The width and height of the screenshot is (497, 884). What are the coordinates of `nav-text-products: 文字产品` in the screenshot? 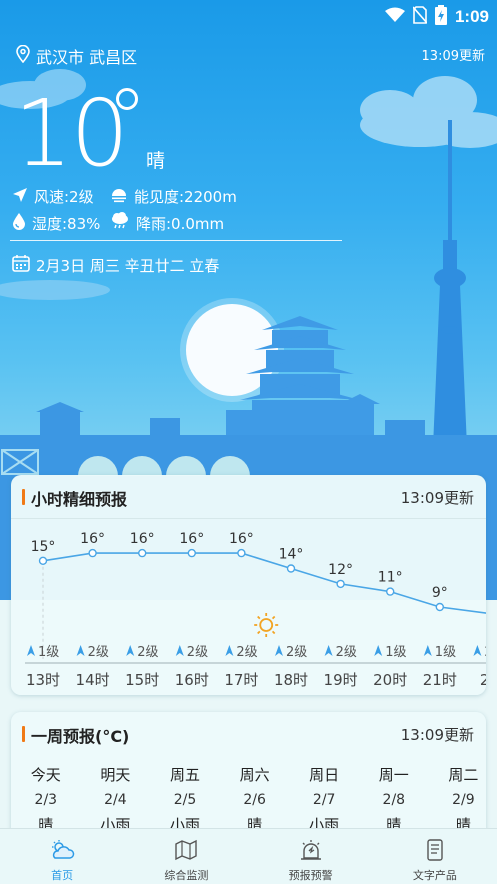 It's located at (435, 856).